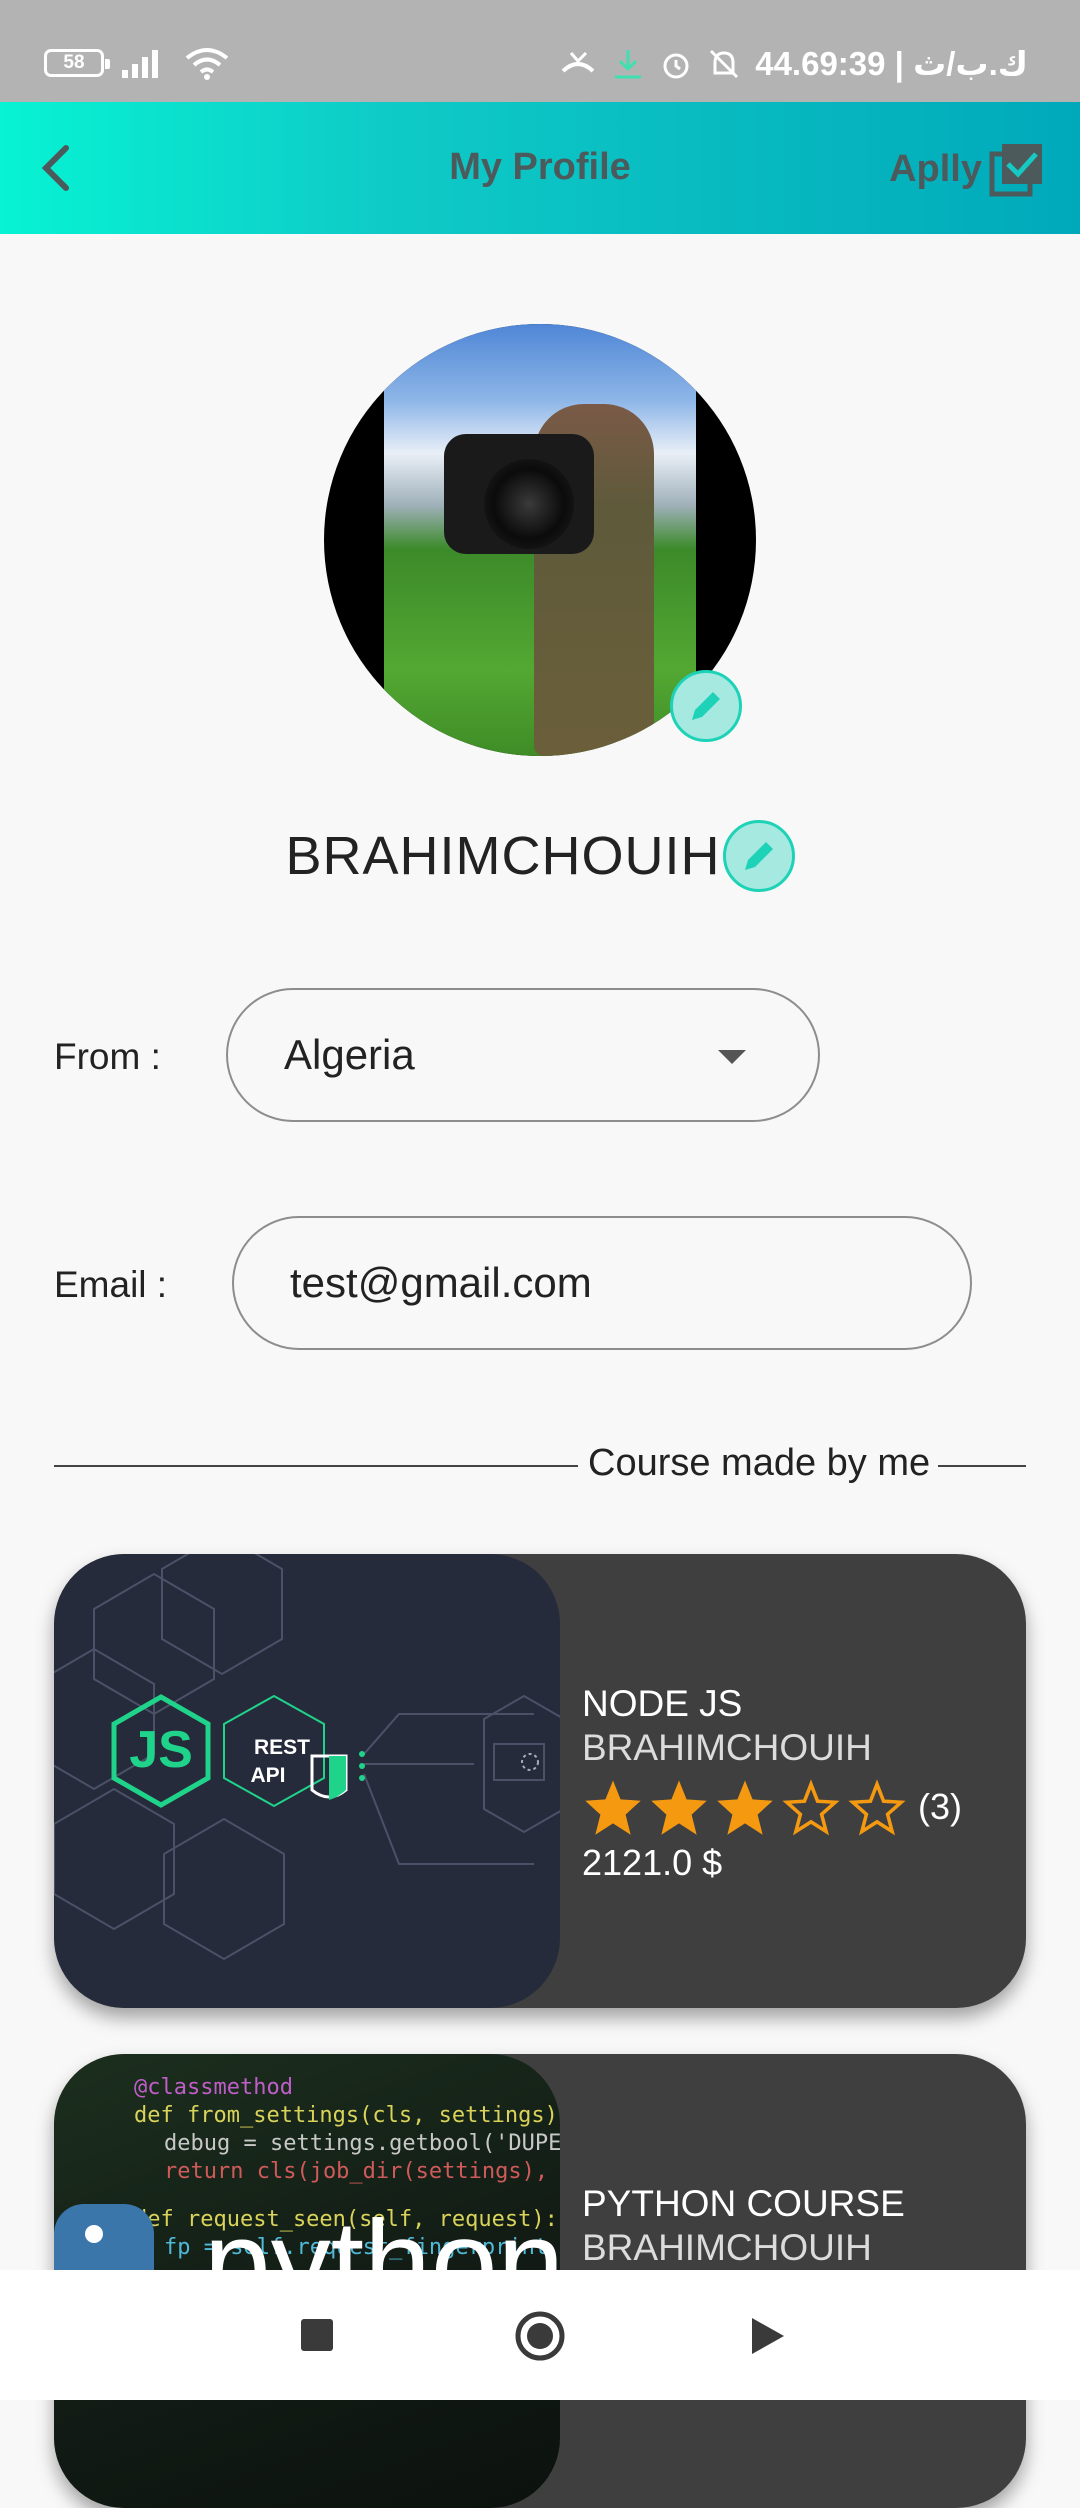 This screenshot has height=2508, width=1080. I want to click on missed-call-icon, so click(578, 62).